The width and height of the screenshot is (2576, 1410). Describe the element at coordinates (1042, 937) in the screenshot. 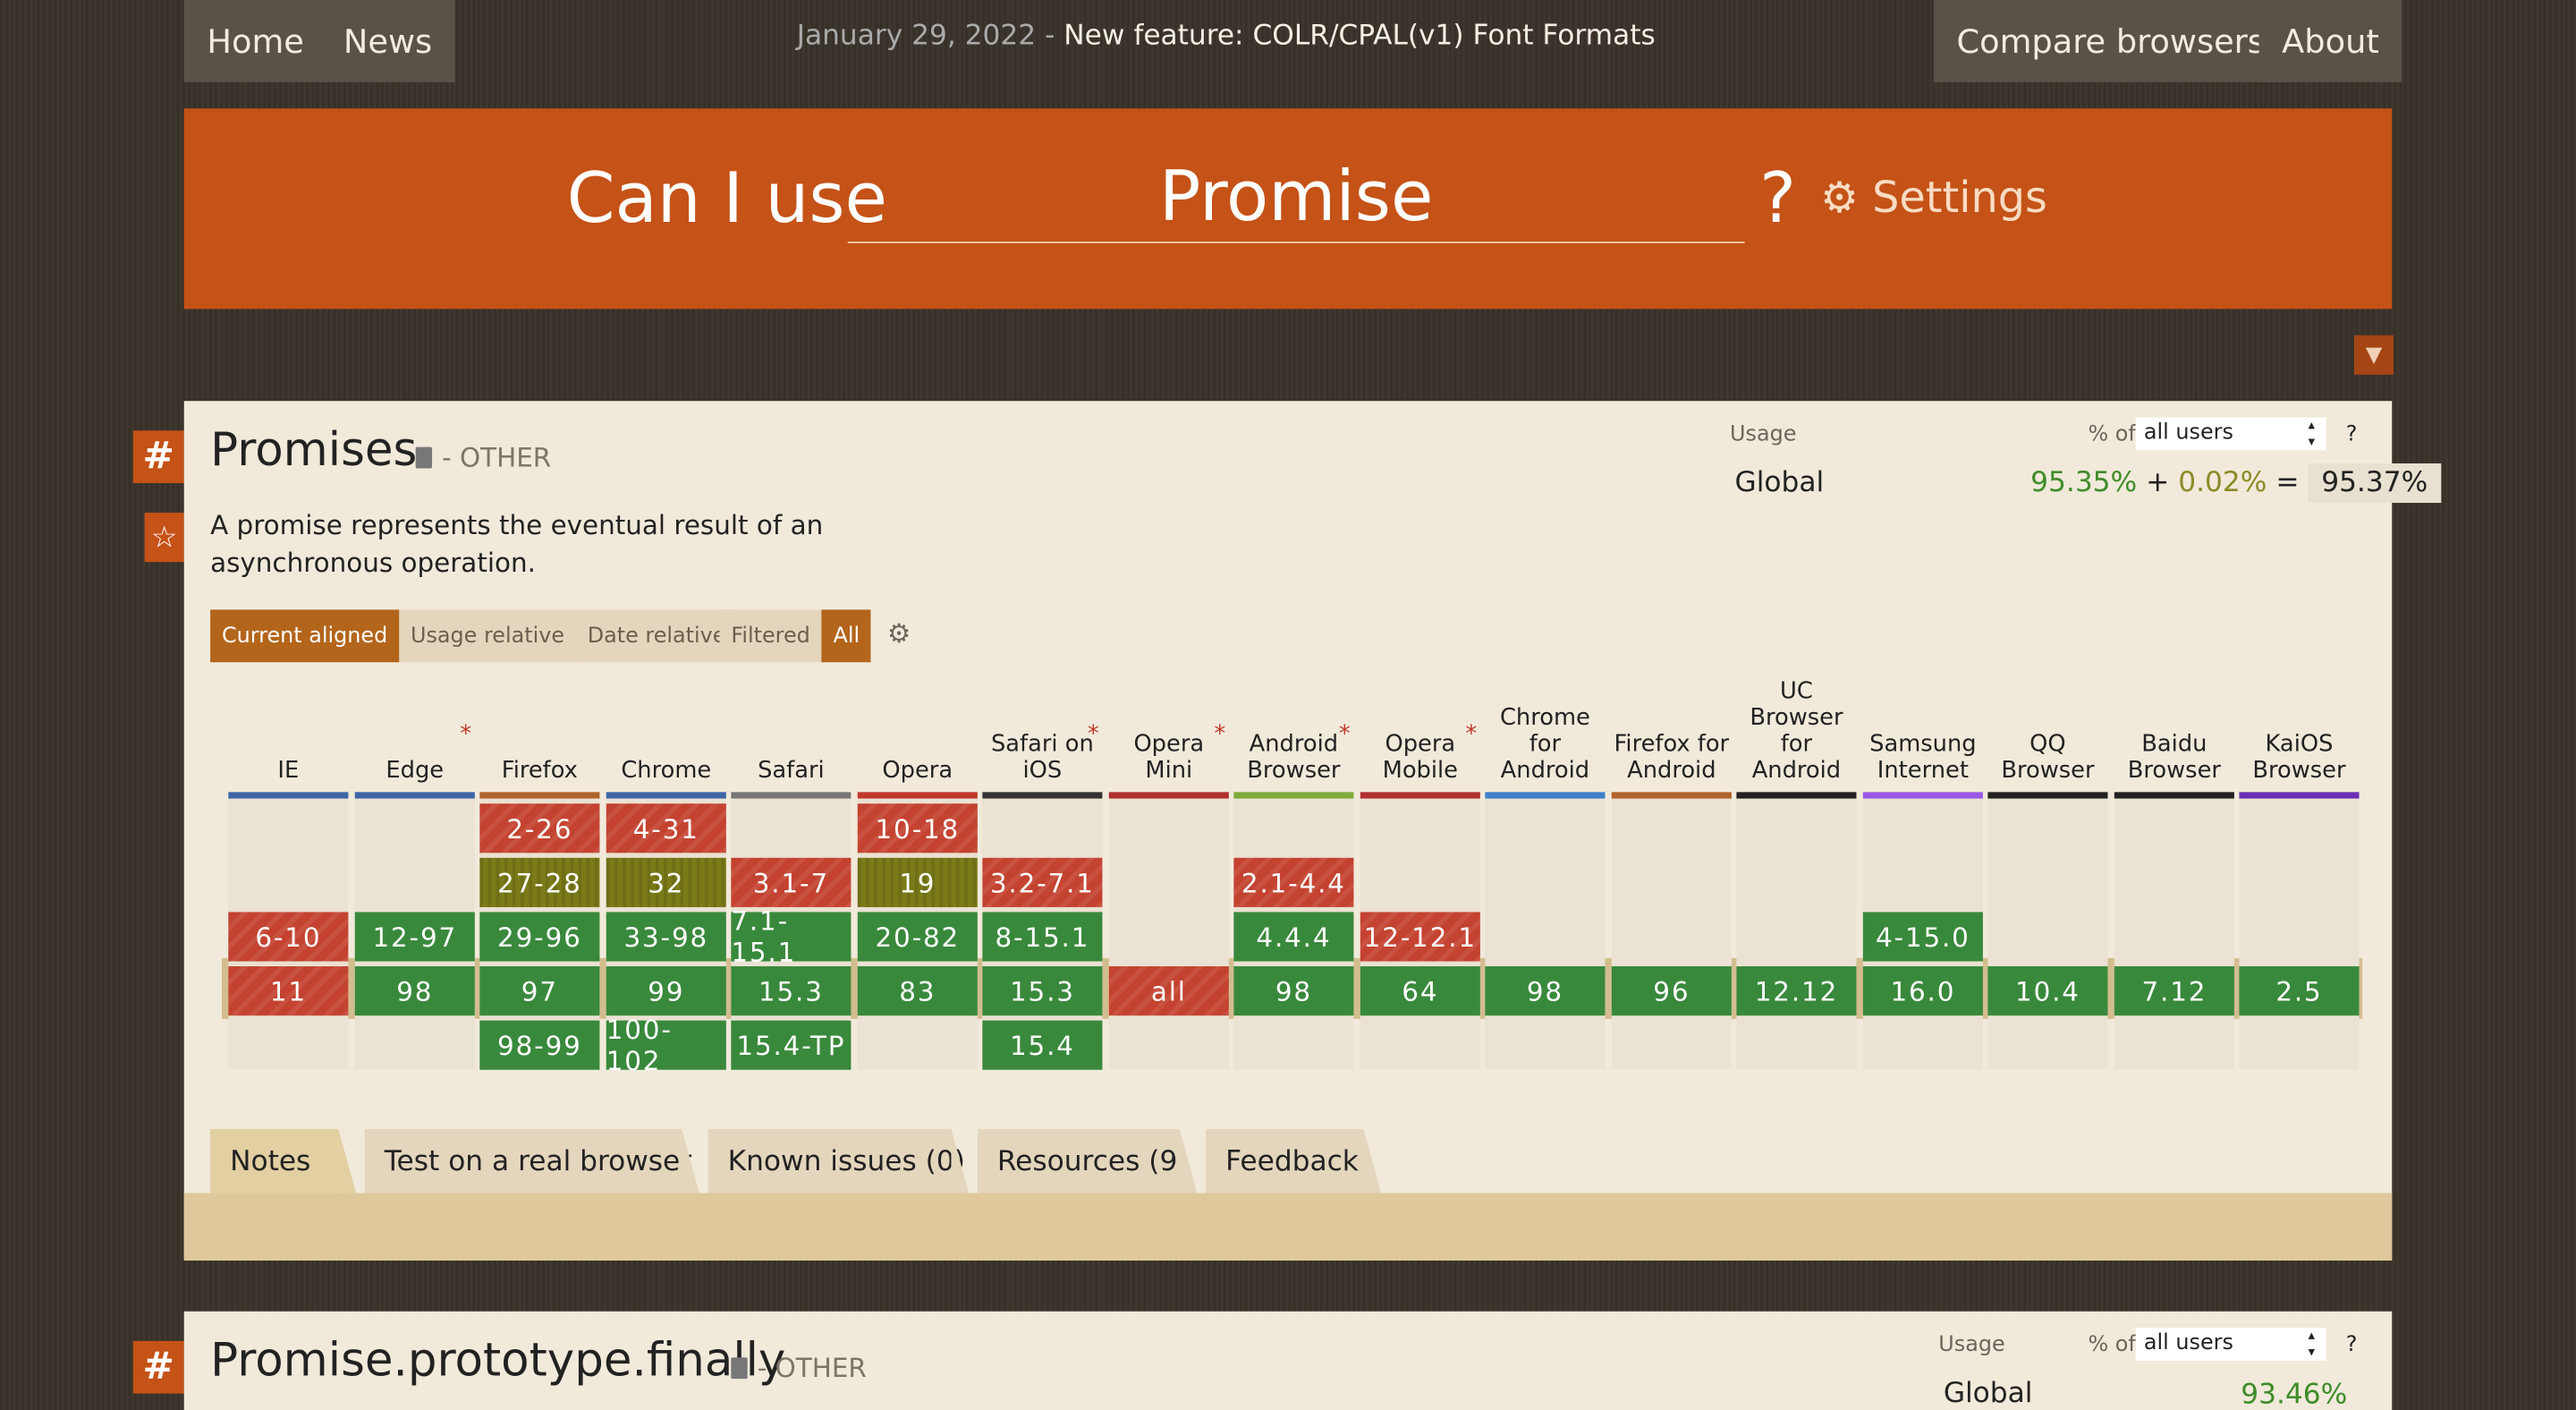

I see `support-cell: 8-15.1` at that location.